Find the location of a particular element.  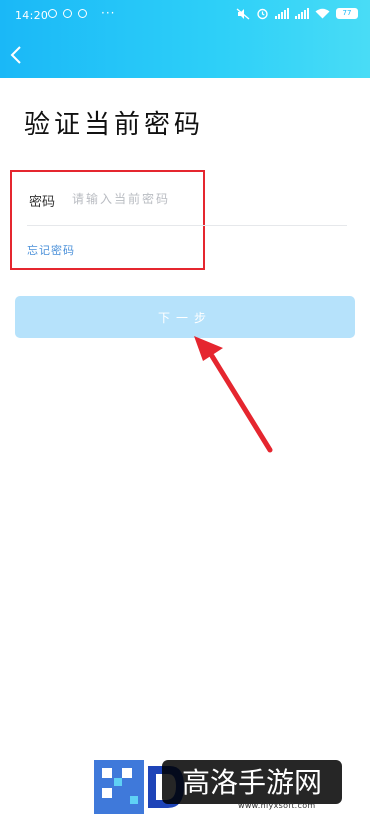

watermark-logo: 高洛手游网 is located at coordinates (218, 787).